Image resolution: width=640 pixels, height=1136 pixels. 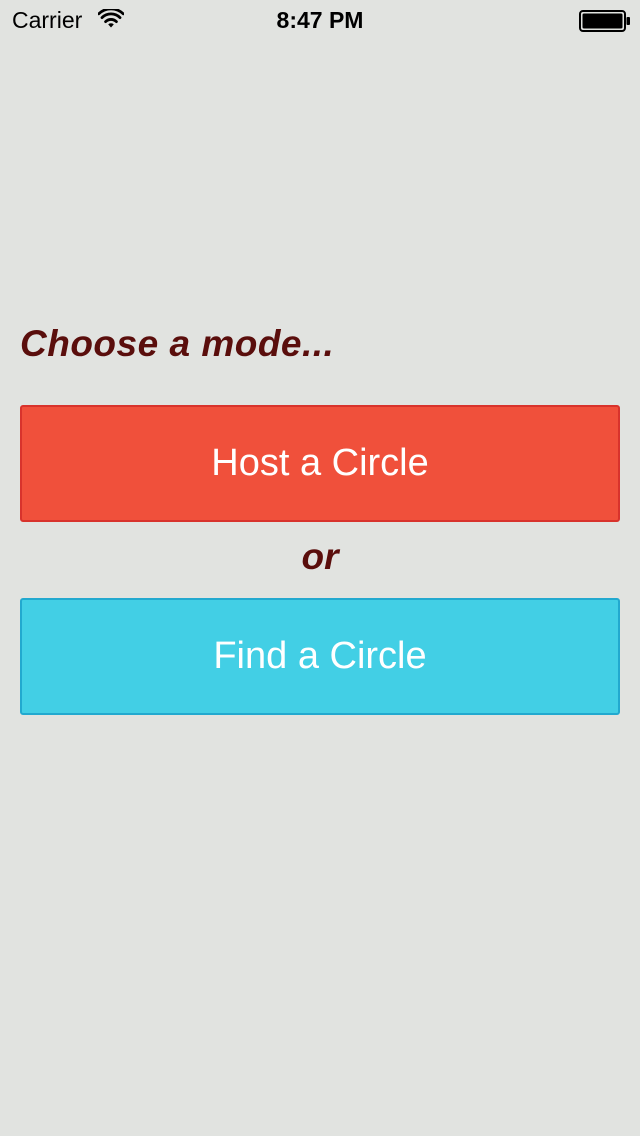 What do you see at coordinates (320, 556) in the screenshot?
I see `or-separator: or` at bounding box center [320, 556].